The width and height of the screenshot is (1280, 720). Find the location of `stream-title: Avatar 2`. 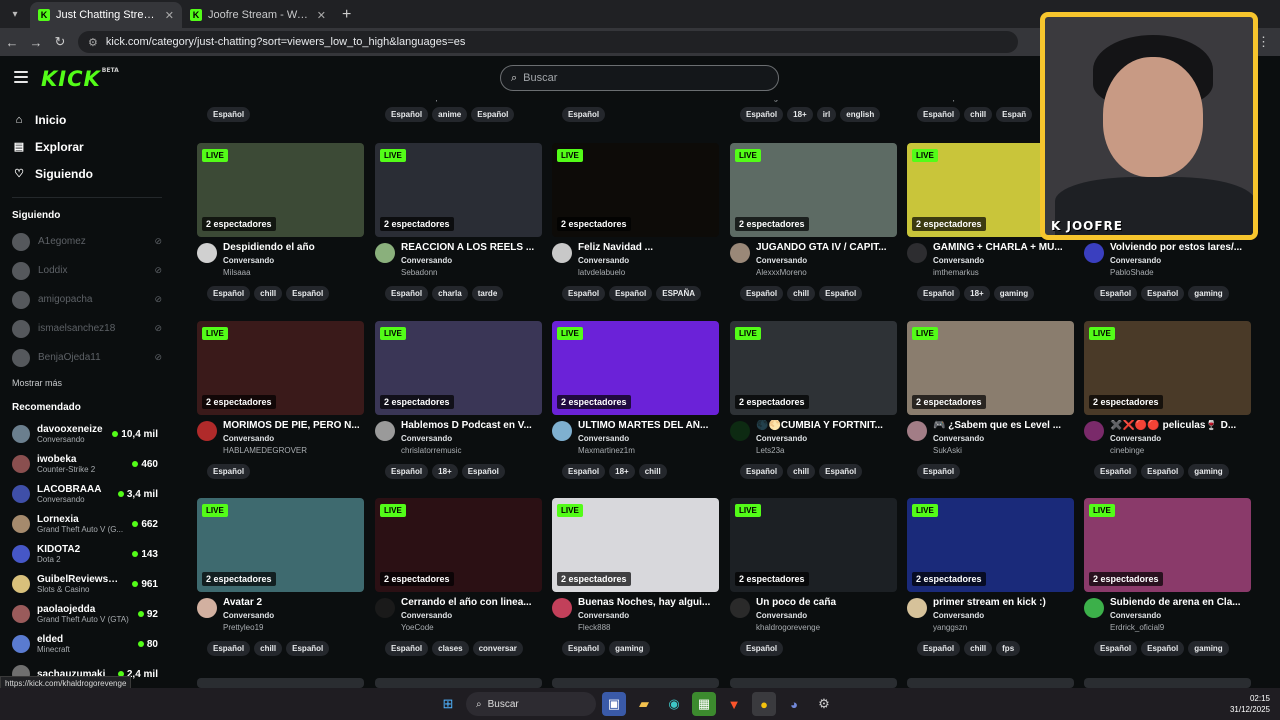

stream-title: Avatar 2 is located at coordinates (293, 602).